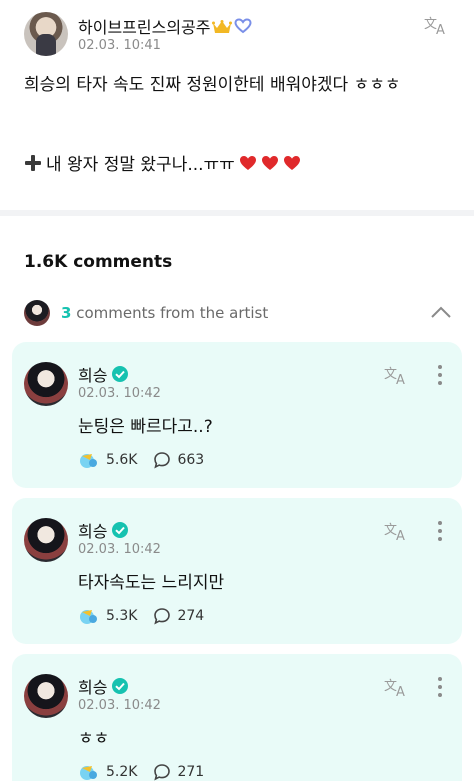 This screenshot has width=474, height=781. Describe the element at coordinates (98, 262) in the screenshot. I see `comments-count: 1.6K comments` at that location.